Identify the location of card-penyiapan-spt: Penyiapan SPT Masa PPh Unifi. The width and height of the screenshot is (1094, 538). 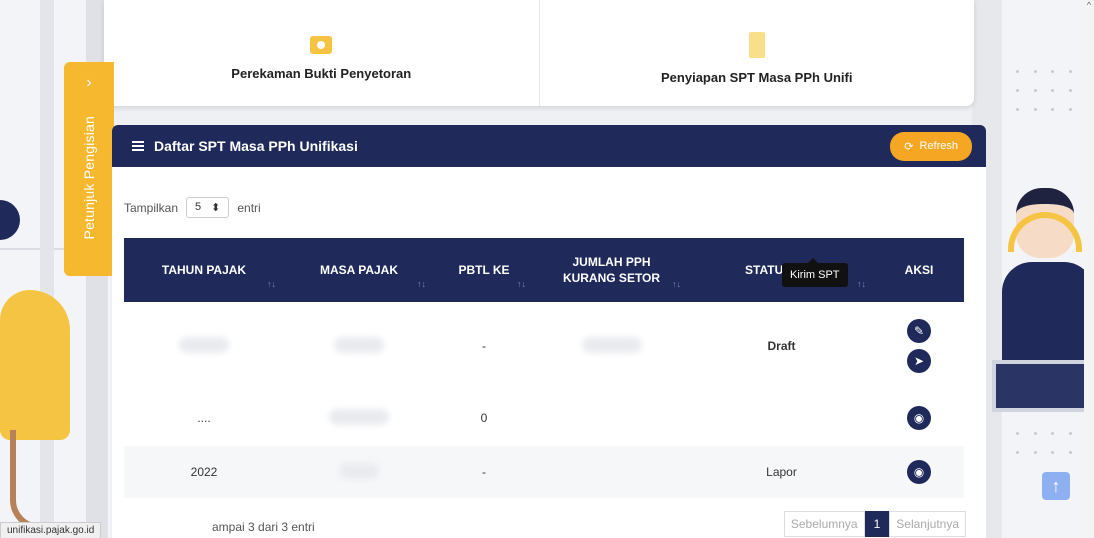
(756, 53).